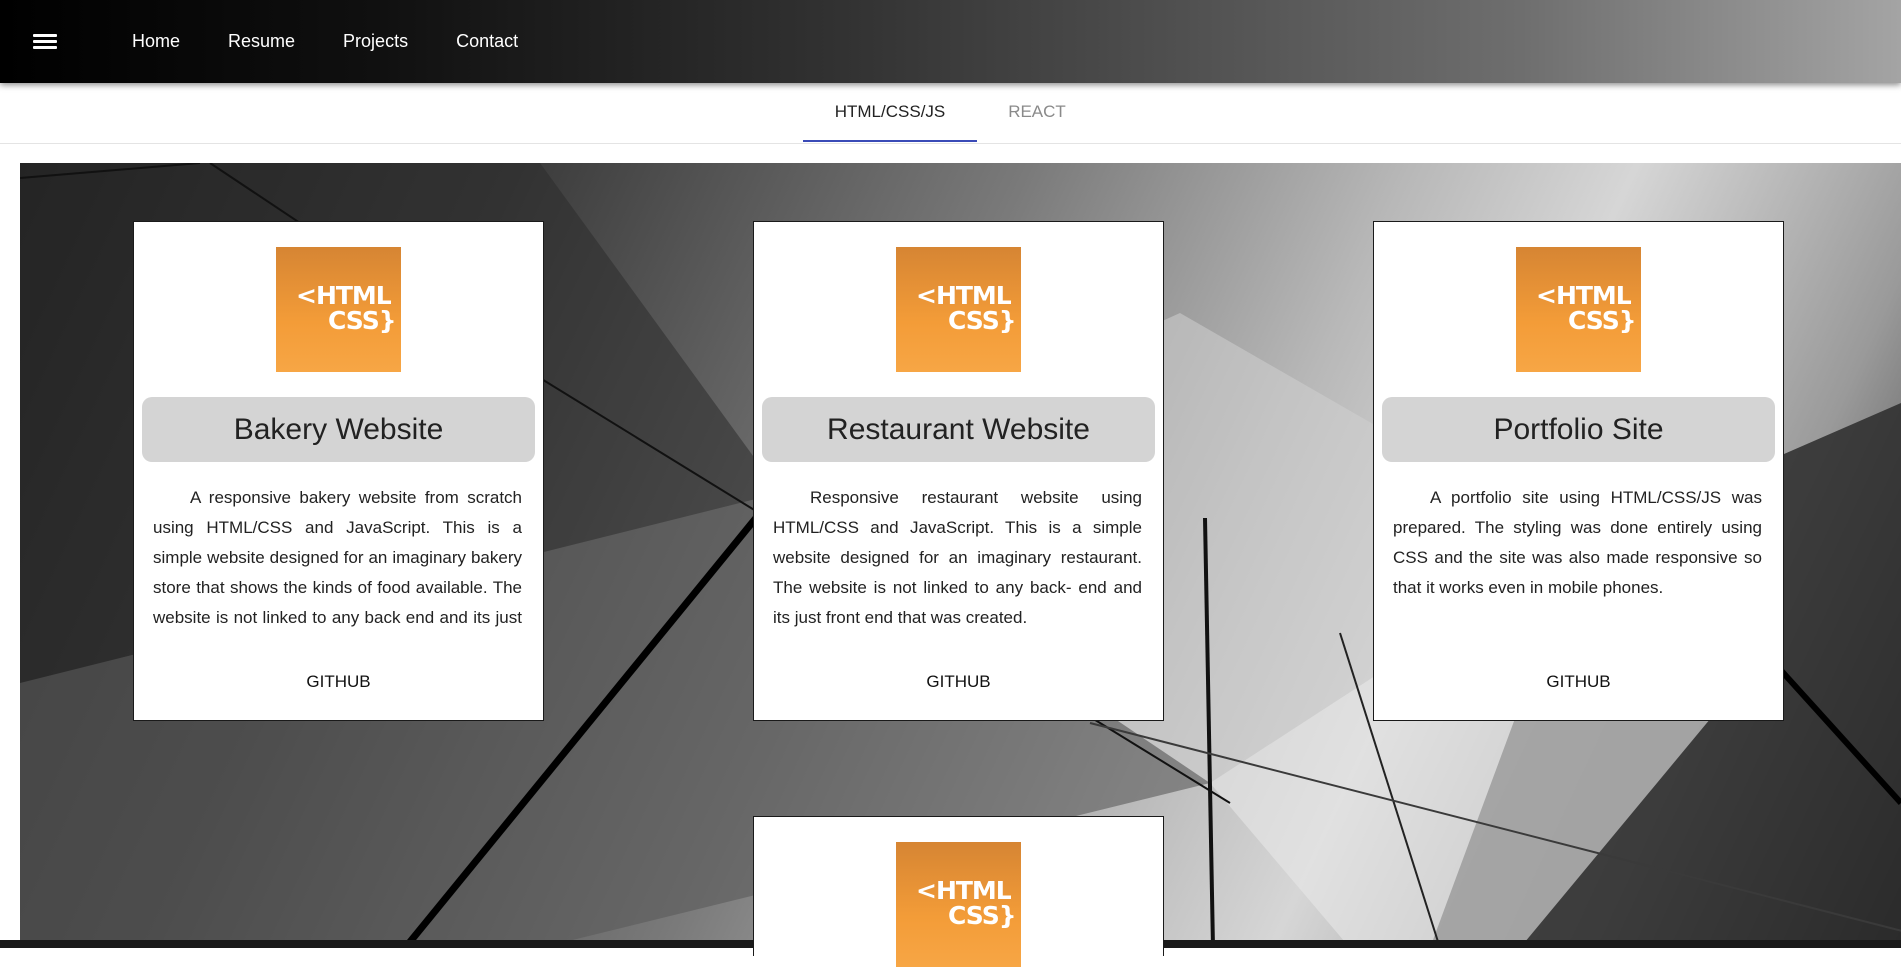 The height and width of the screenshot is (967, 1901). What do you see at coordinates (325, 41) in the screenshot?
I see `nav-links: Home Resume Projects Contact` at bounding box center [325, 41].